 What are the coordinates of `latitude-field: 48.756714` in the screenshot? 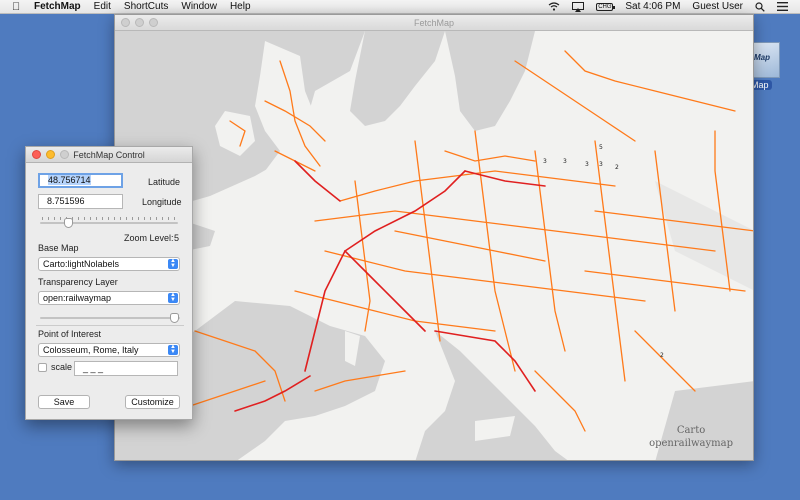 It's located at (80, 180).